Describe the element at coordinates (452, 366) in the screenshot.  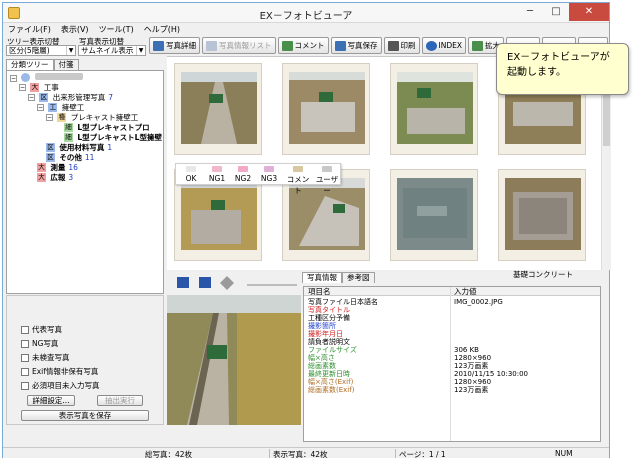
I see `table-row: 総画素数 123万画素` at that location.